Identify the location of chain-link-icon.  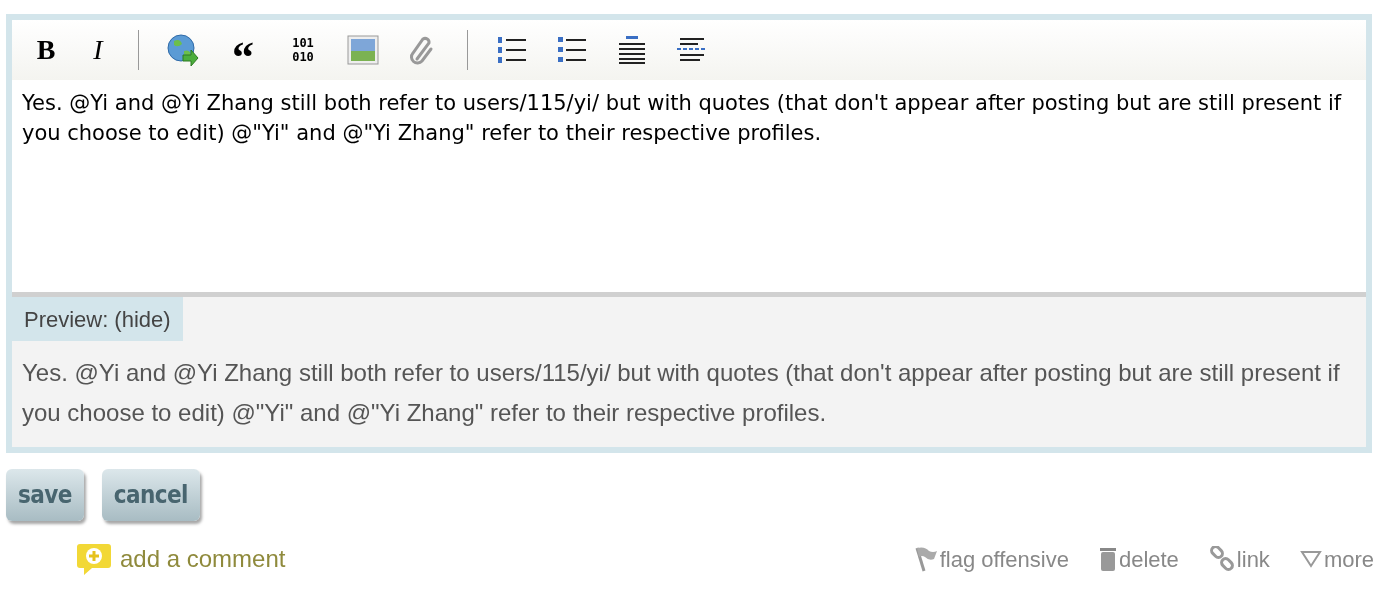
(1221, 559).